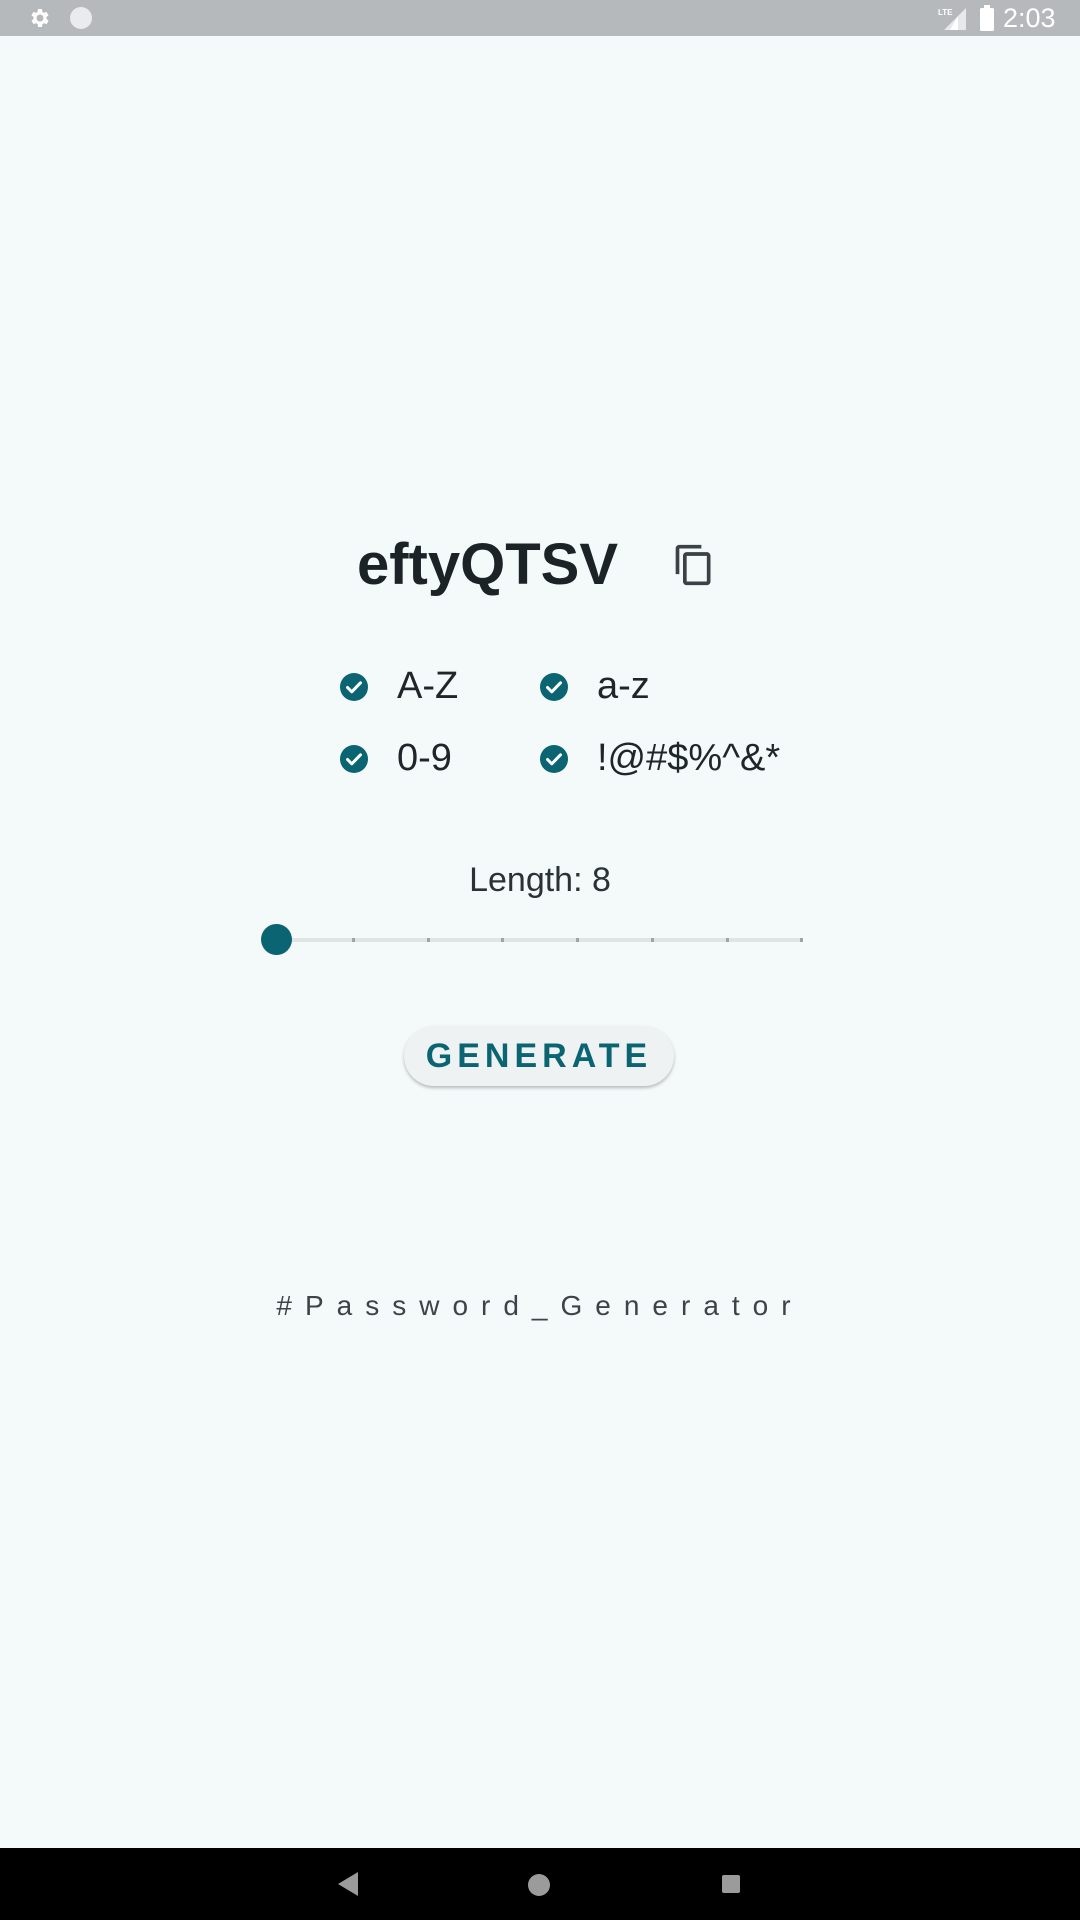 The height and width of the screenshot is (1920, 1080). I want to click on slider-thumb, so click(276, 939).